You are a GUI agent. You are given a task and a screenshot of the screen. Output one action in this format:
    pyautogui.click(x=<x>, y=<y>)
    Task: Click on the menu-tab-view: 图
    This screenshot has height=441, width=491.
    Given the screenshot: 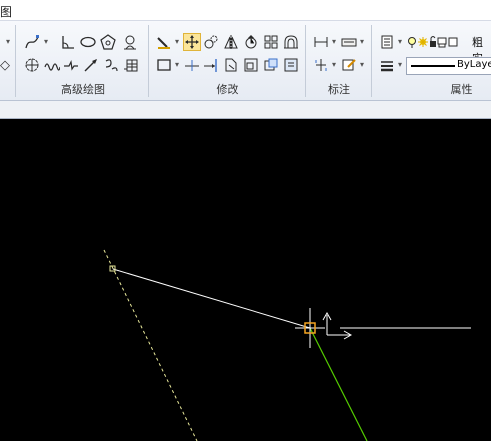 What is the action you would take?
    pyautogui.click(x=6, y=11)
    